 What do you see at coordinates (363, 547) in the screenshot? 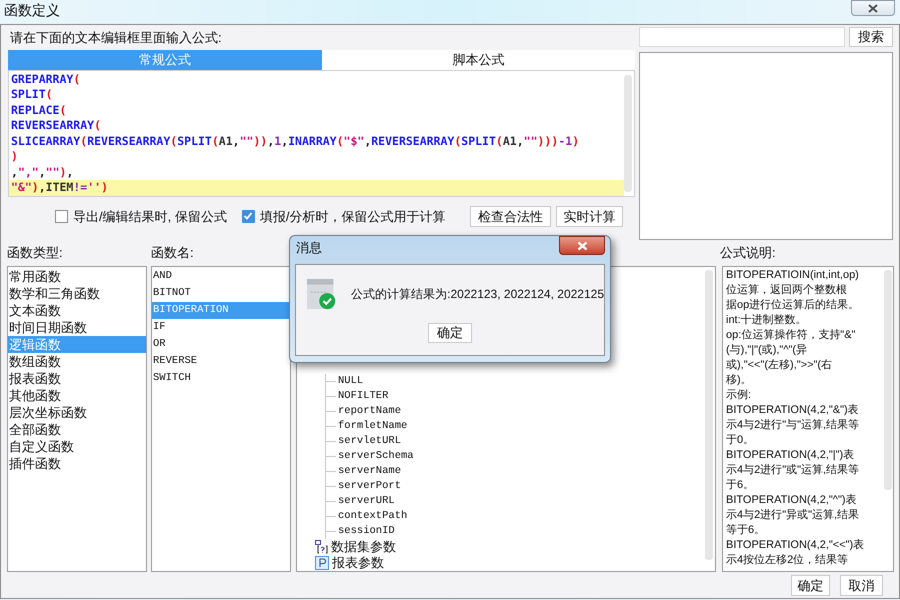
I see `tree-item: 数据集参数` at bounding box center [363, 547].